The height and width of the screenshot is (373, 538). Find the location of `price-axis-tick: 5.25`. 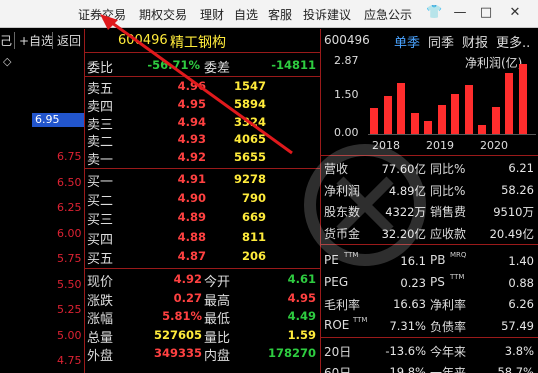

price-axis-tick: 5.25 is located at coordinates (69, 309).